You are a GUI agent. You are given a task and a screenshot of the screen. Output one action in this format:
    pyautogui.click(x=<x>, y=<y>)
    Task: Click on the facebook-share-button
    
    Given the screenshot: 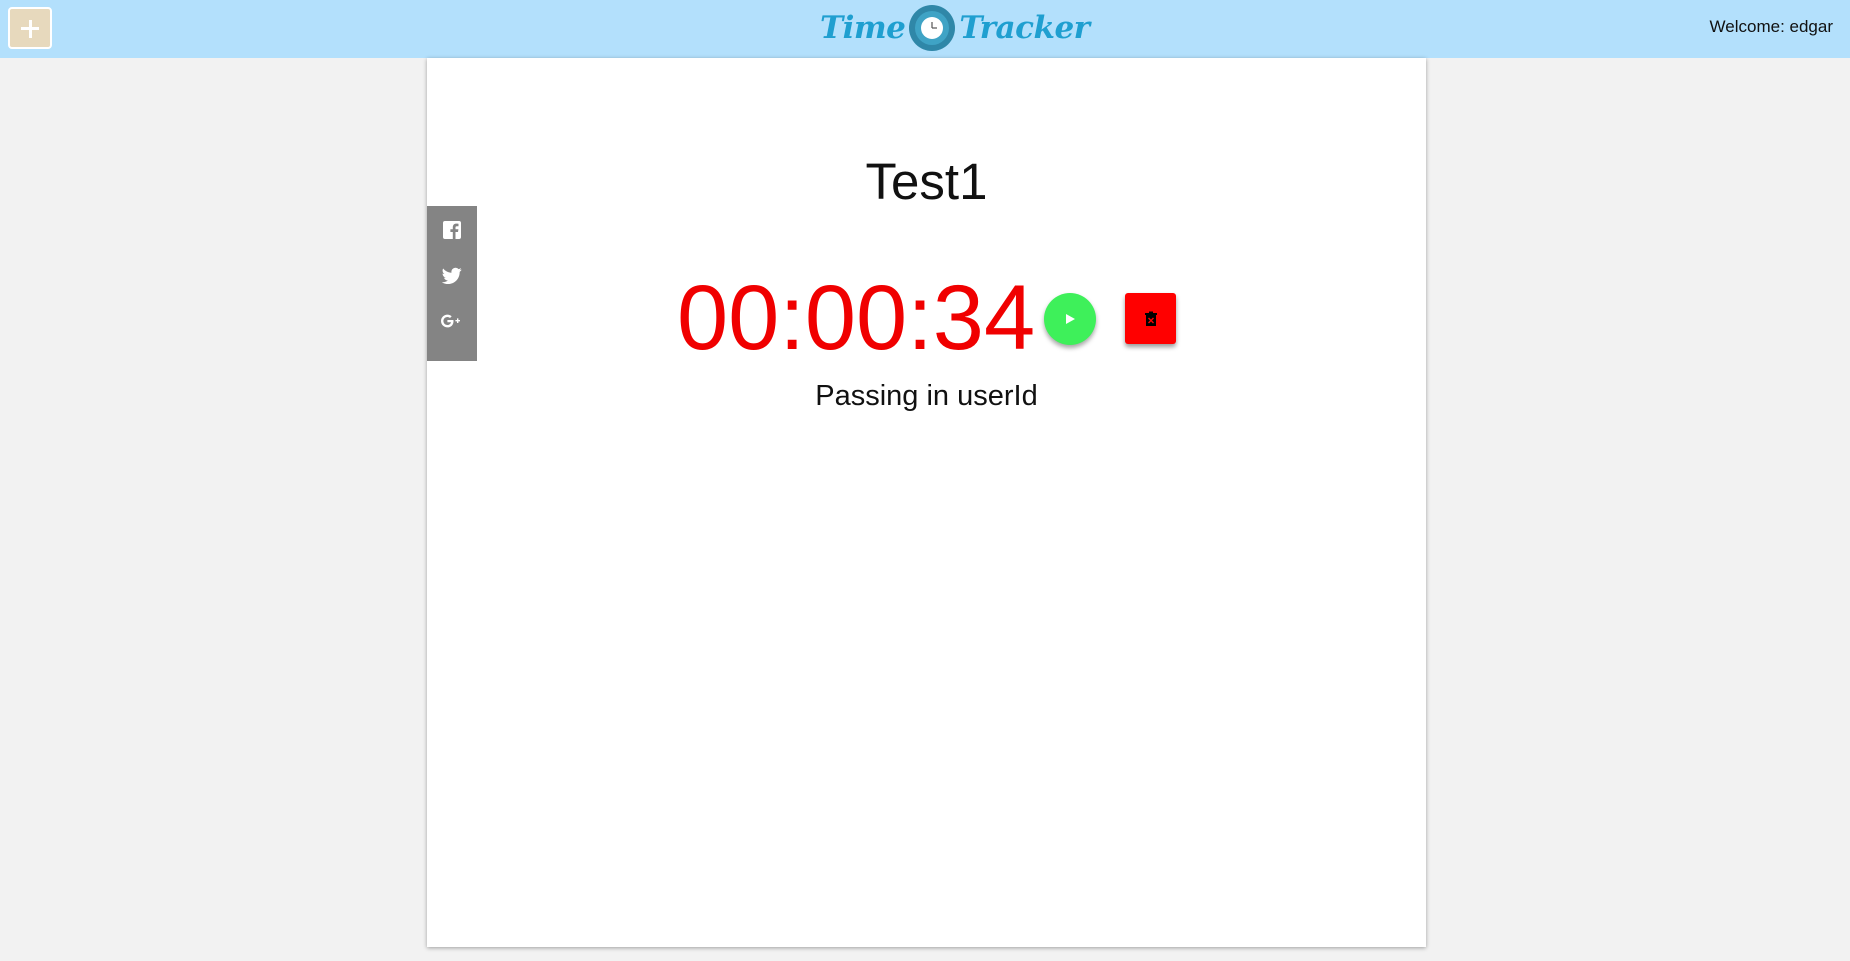 What is the action you would take?
    pyautogui.click(x=452, y=230)
    